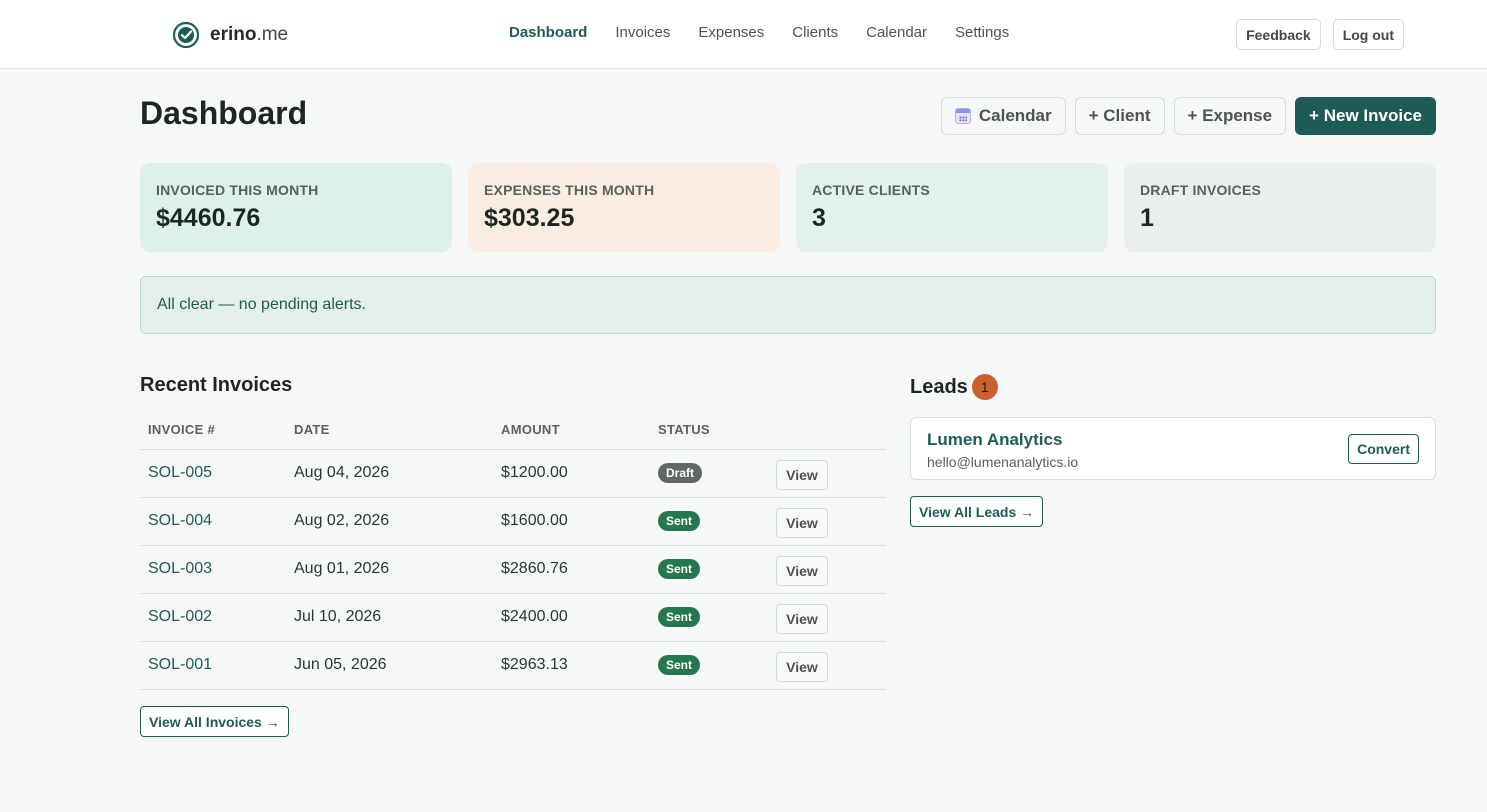 The height and width of the screenshot is (812, 1487). I want to click on table-row: SOL-005 Aug 04, 2026 $1200.00 Draft View, so click(513, 473).